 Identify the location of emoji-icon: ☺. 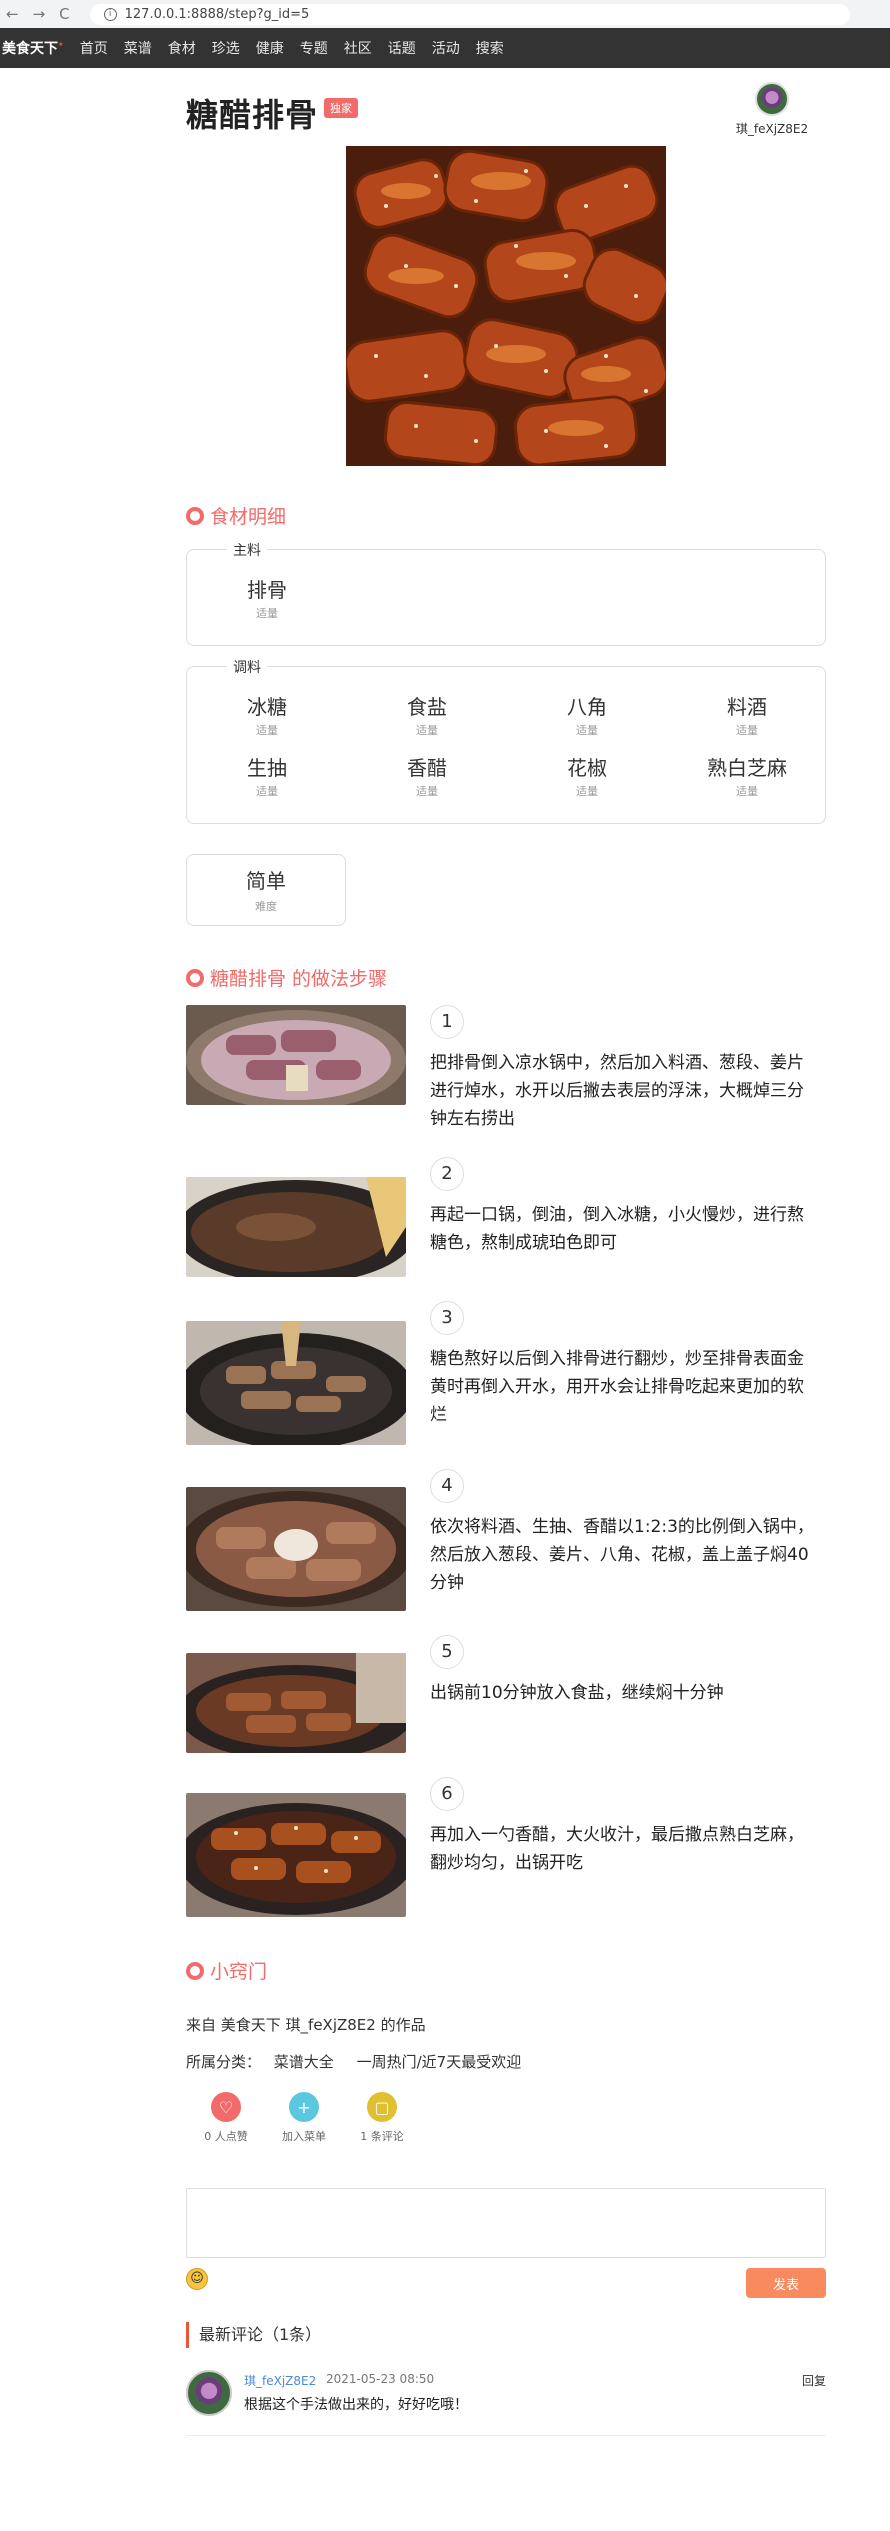
(197, 2279).